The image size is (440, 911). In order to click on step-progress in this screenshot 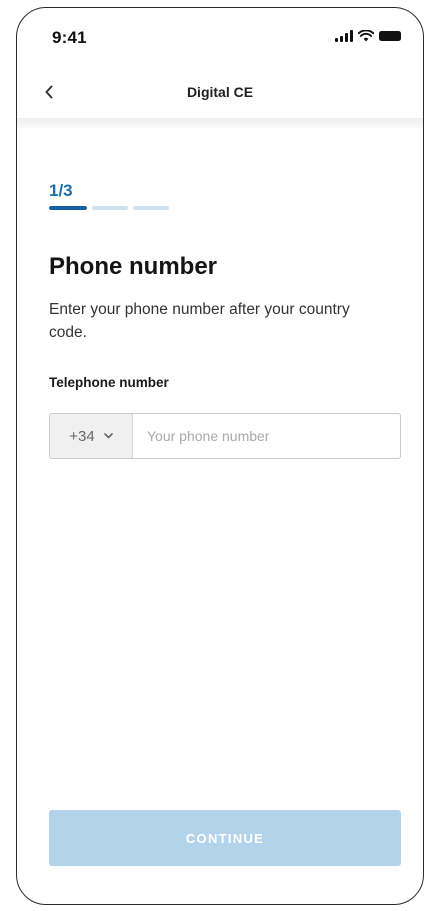, I will do `click(109, 208)`.